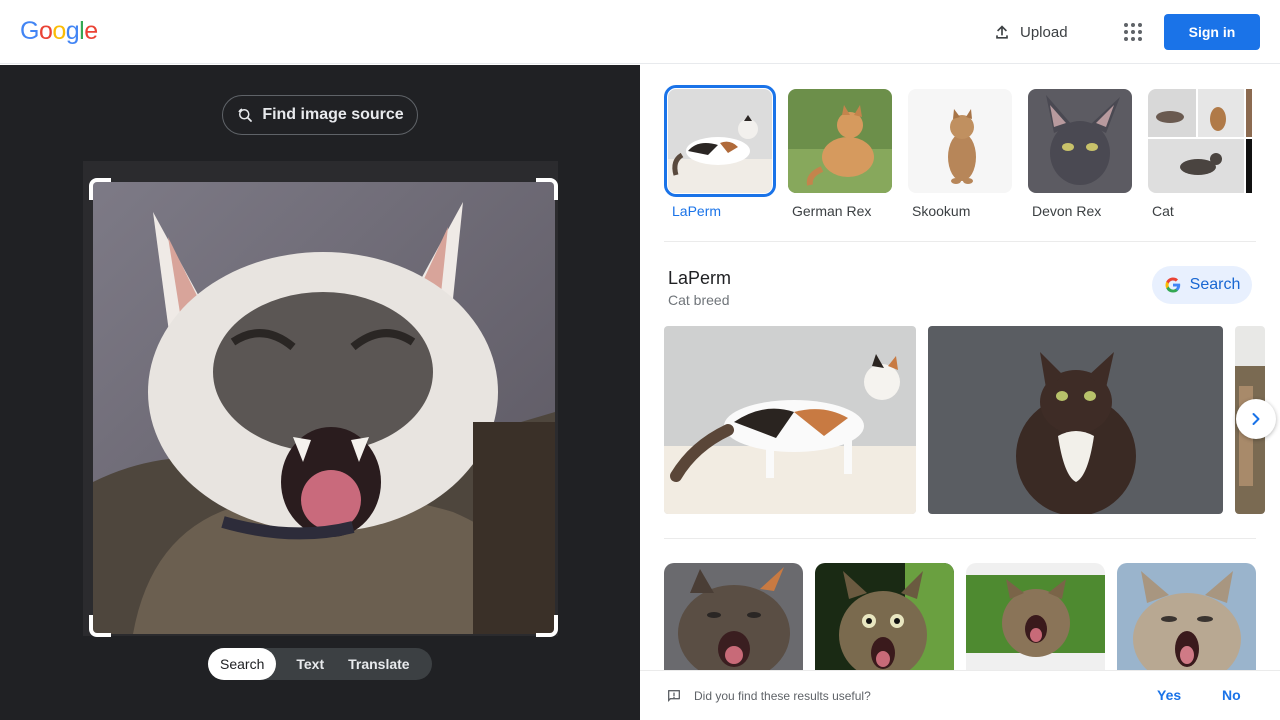 The width and height of the screenshot is (1280, 720). I want to click on mode-search-tab: Search, so click(242, 664).